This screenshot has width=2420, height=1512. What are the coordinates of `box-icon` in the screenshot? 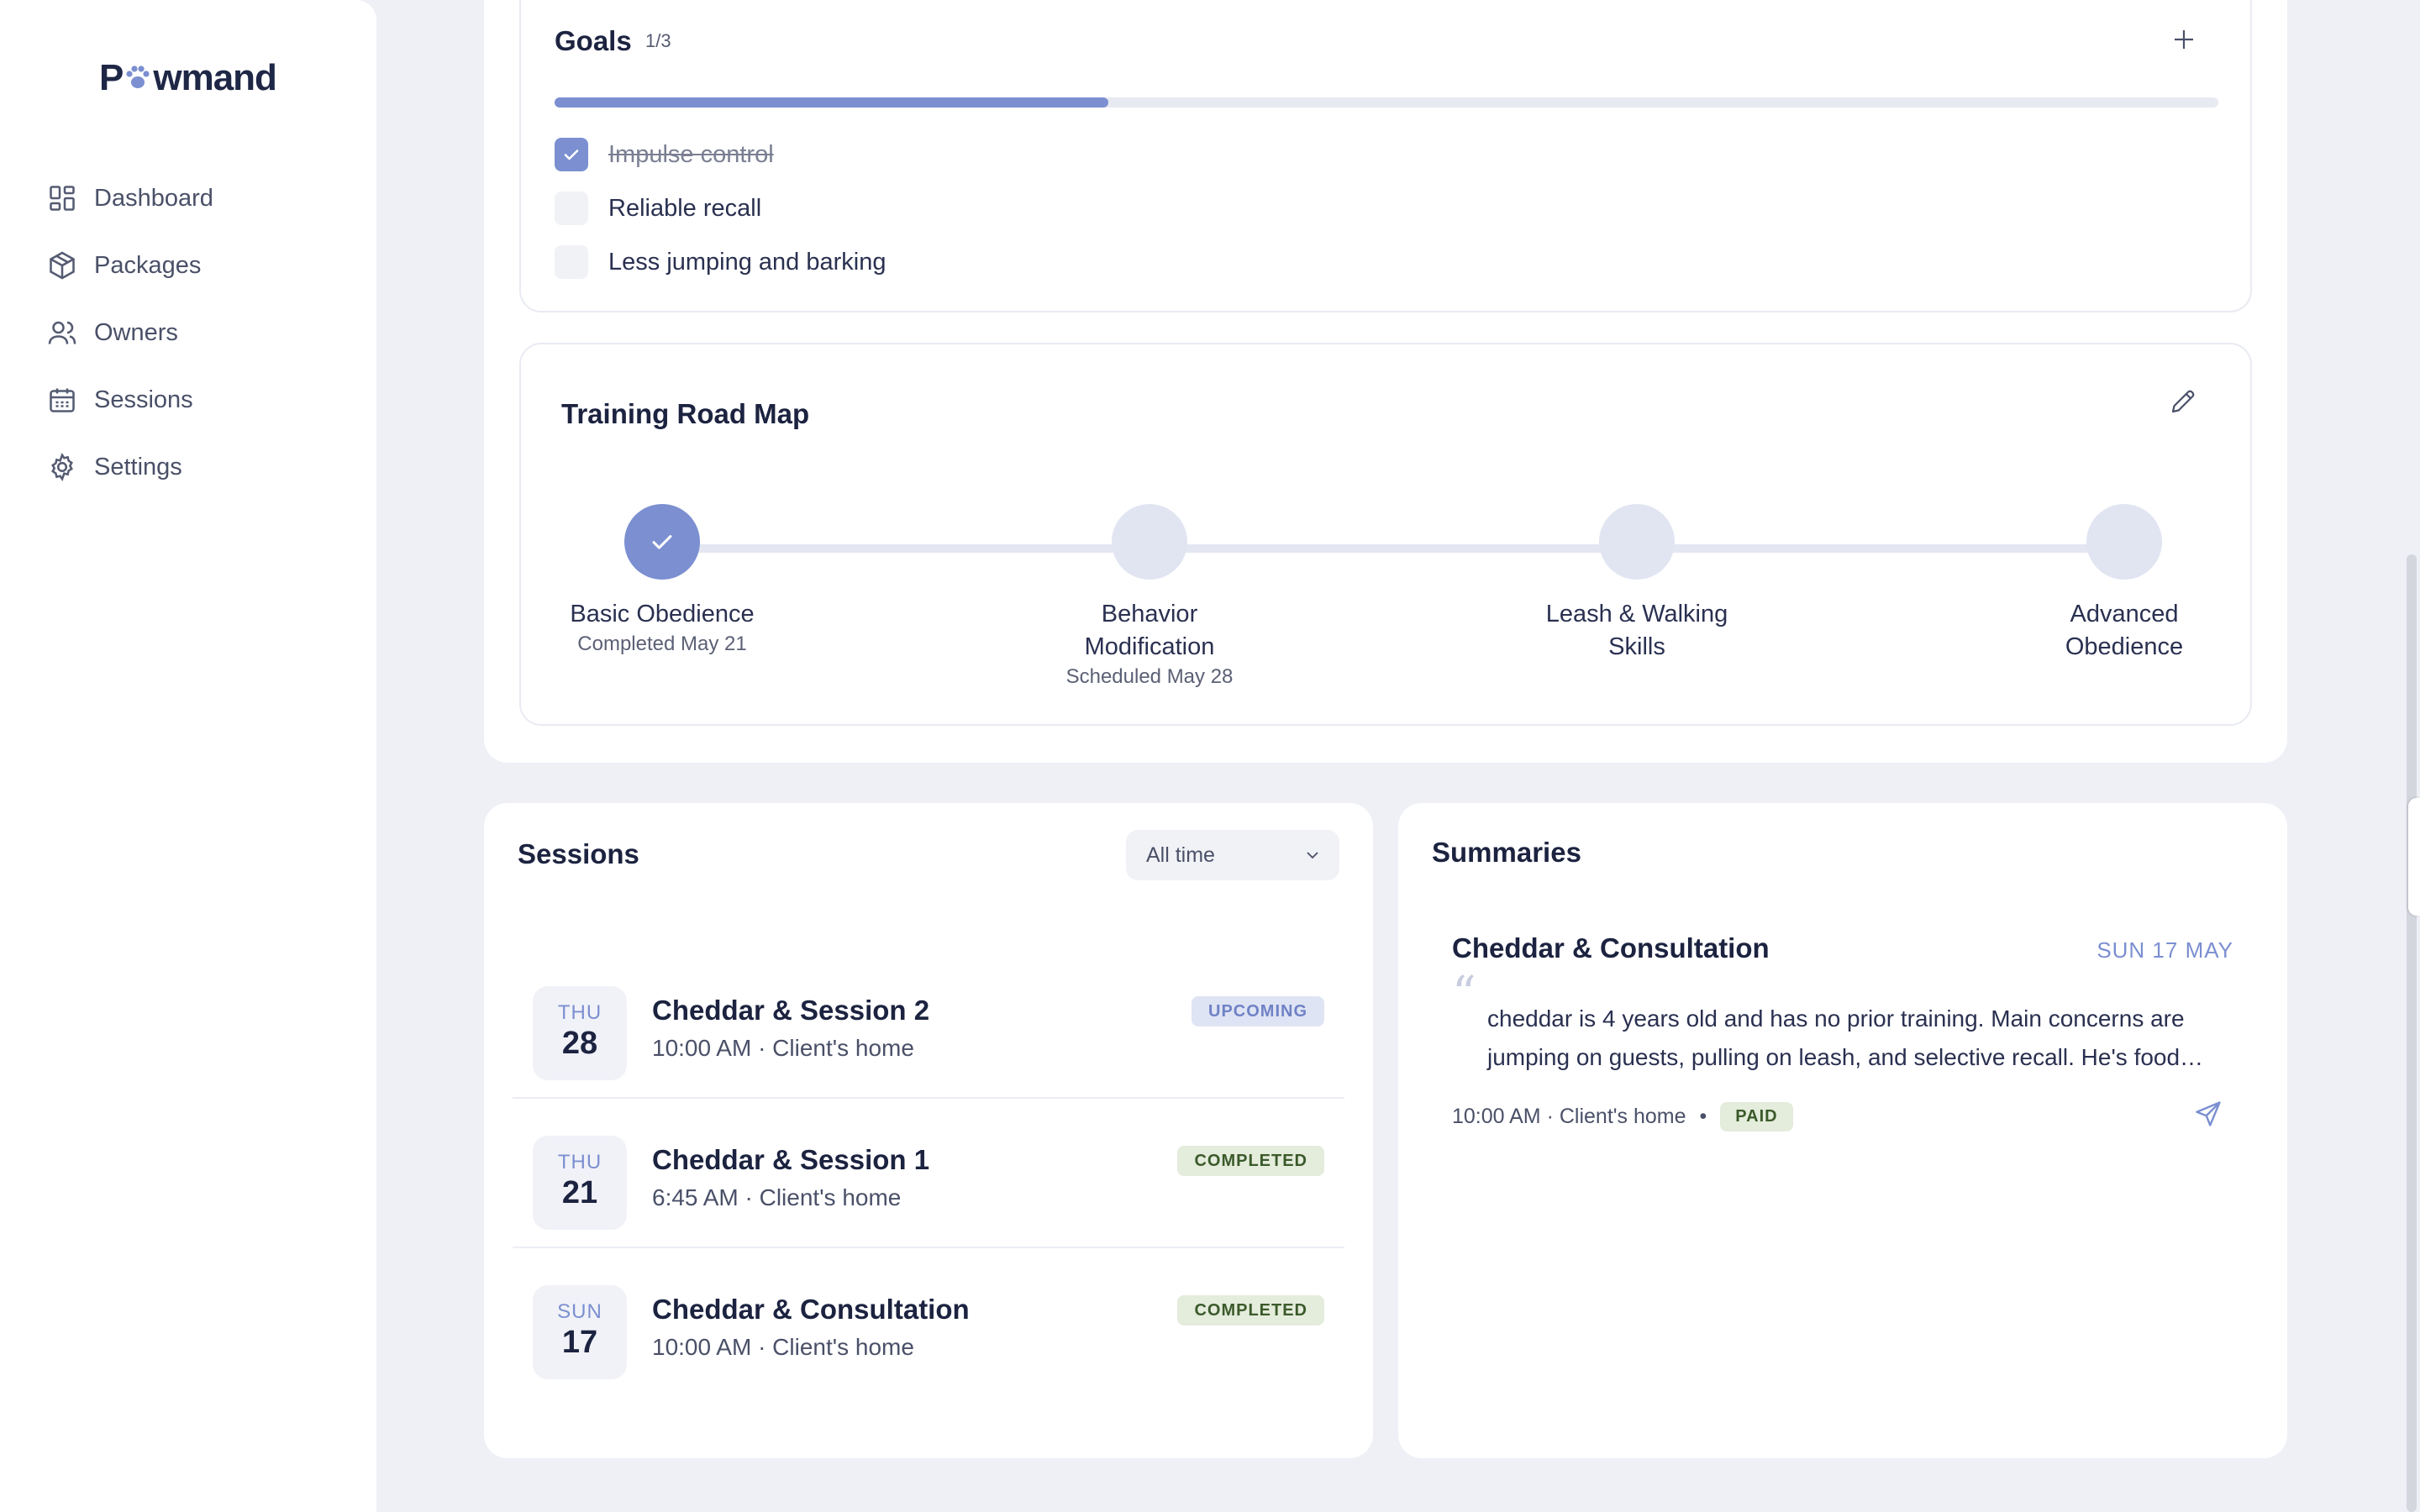 It's located at (62, 265).